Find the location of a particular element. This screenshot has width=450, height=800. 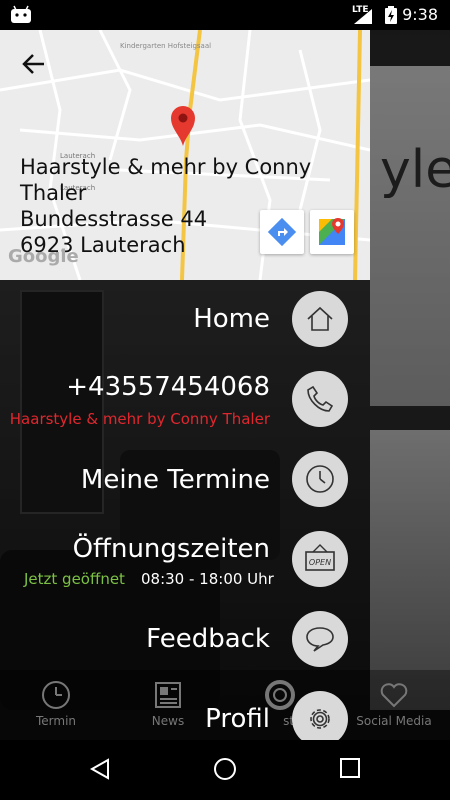

tab-social-media: Social Media is located at coordinates (394, 705).